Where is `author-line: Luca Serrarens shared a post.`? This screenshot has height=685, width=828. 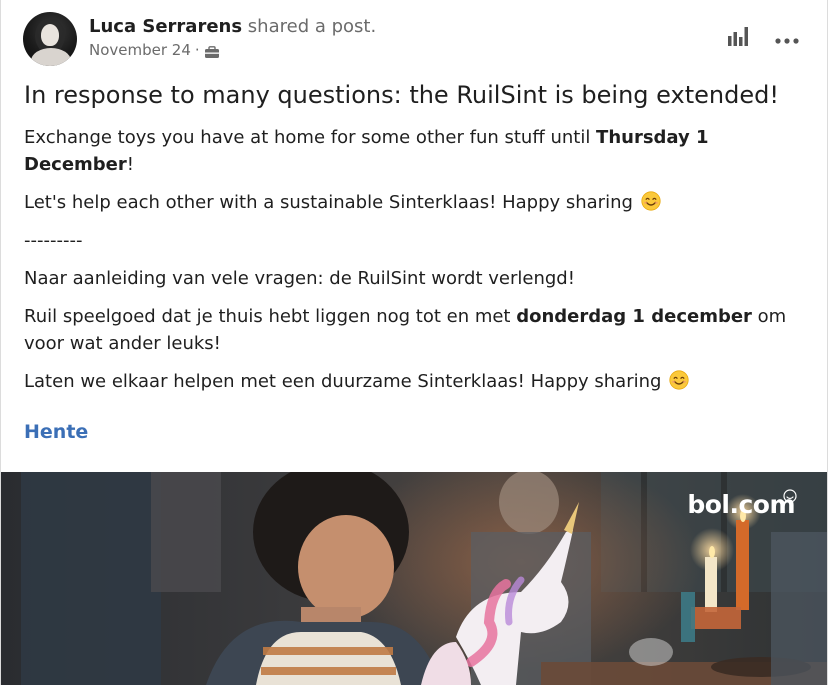
author-line: Luca Serrarens shared a post. is located at coordinates (232, 27).